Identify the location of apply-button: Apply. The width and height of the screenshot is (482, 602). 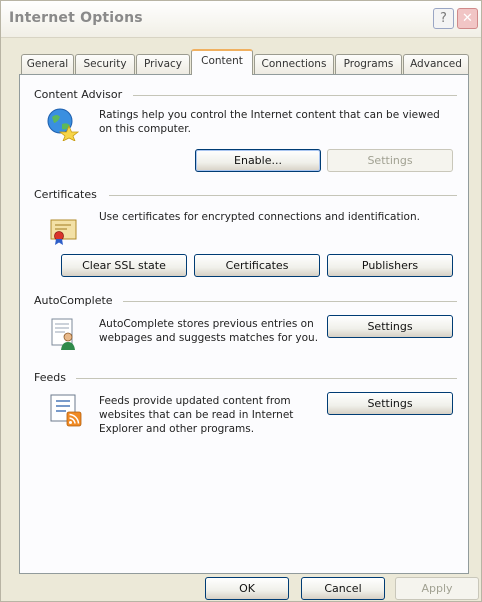
(437, 588).